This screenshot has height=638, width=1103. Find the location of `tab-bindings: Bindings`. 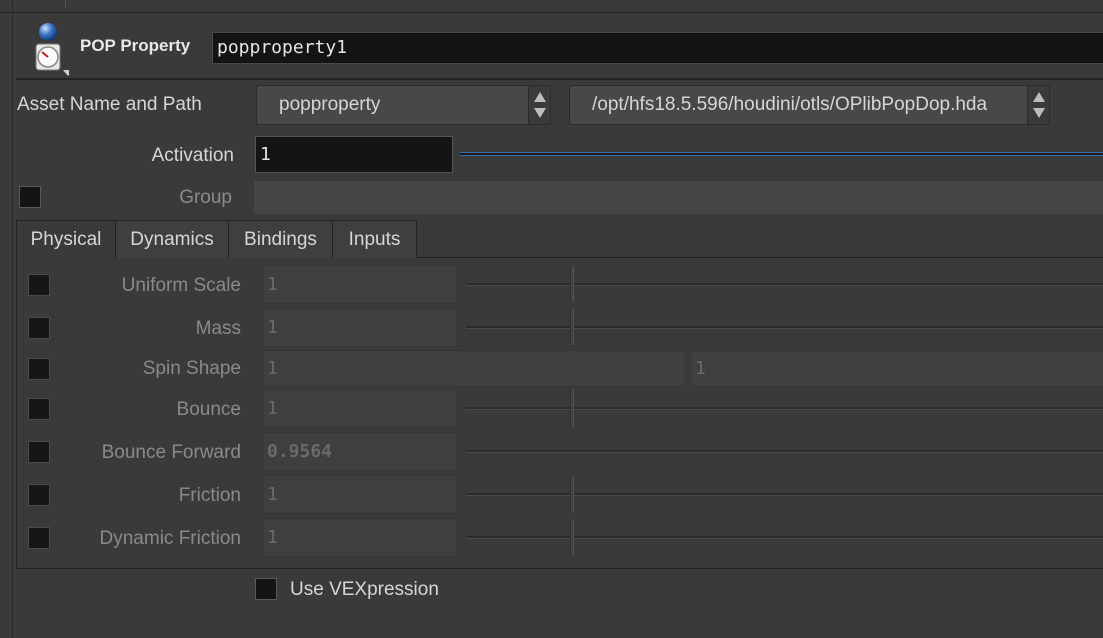

tab-bindings: Bindings is located at coordinates (280, 239).